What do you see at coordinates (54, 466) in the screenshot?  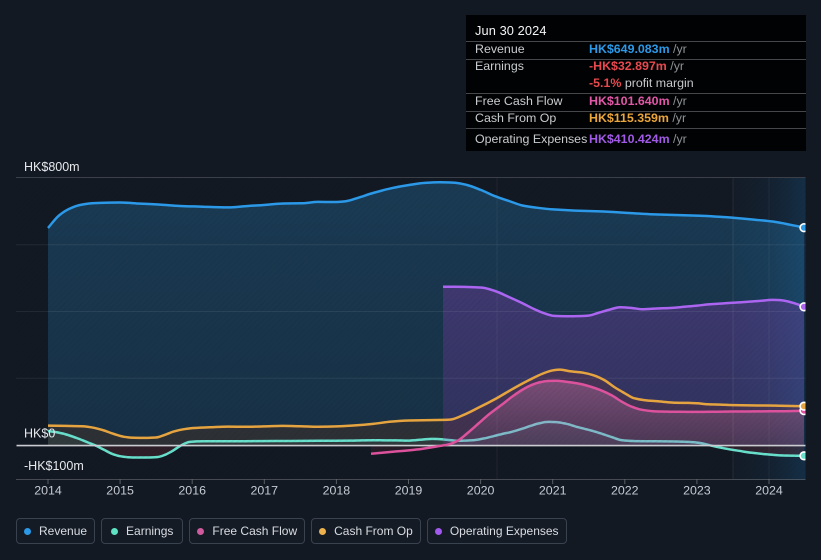 I see `svg-text: -HK$100m` at bounding box center [54, 466].